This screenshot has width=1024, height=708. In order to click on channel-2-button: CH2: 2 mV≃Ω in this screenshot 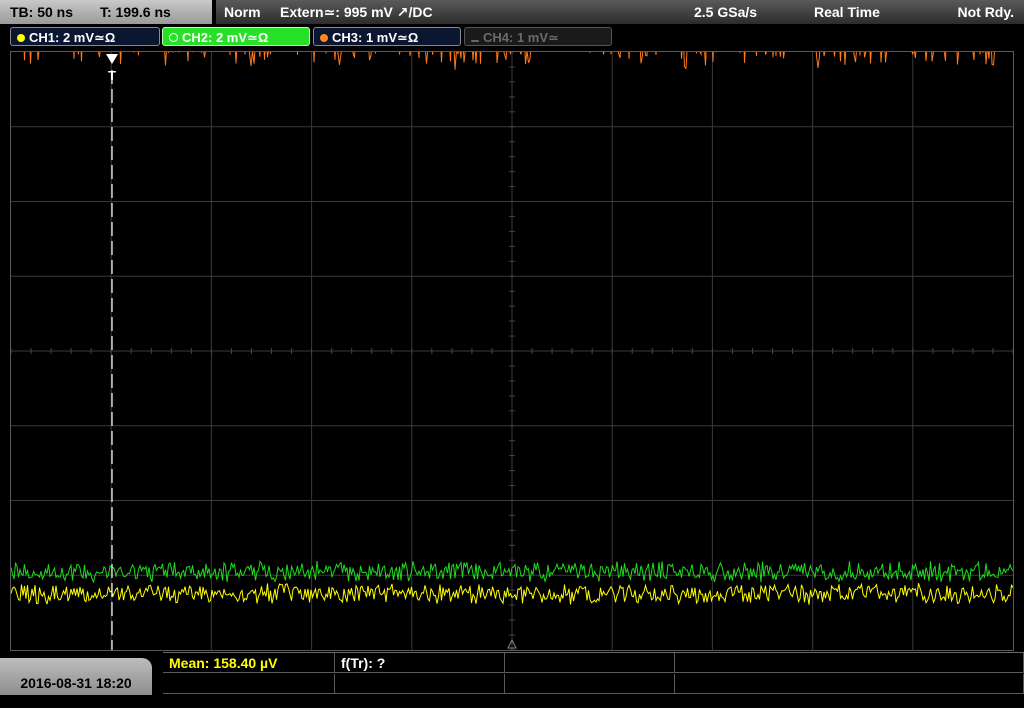, I will do `click(236, 36)`.